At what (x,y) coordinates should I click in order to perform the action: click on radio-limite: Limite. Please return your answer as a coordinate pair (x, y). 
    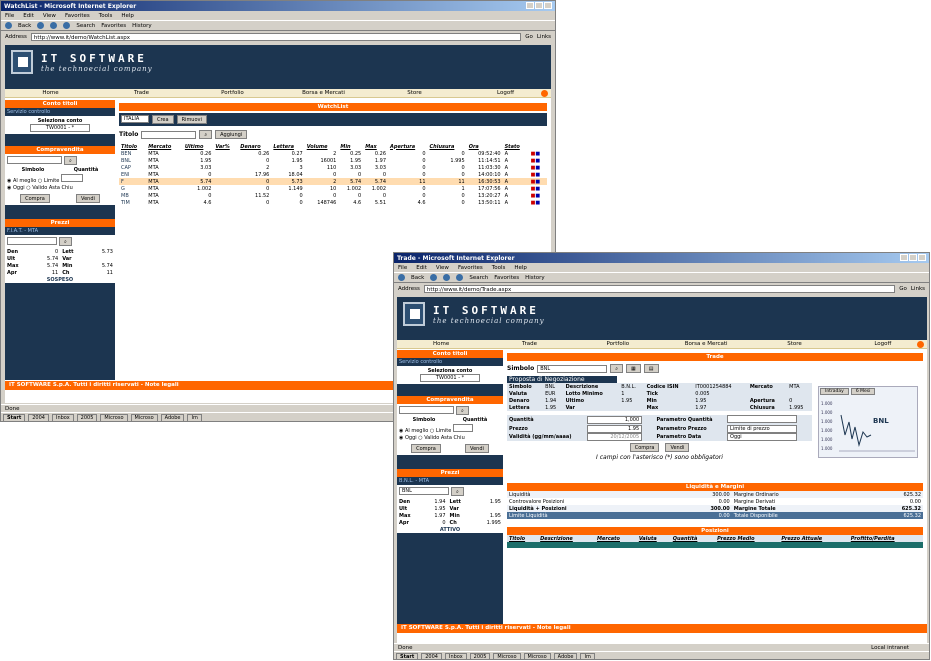
    Looking at the image, I should click on (443, 431).